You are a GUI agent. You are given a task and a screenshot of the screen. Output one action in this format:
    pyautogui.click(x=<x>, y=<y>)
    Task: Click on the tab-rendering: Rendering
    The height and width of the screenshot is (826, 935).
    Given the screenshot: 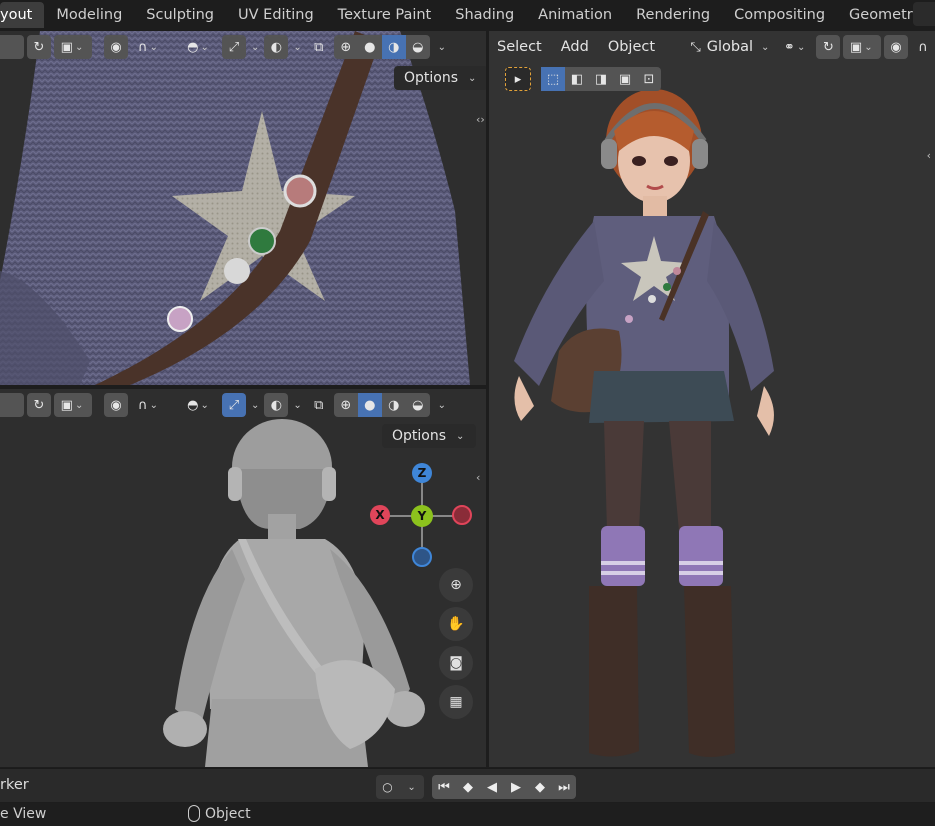 What is the action you would take?
    pyautogui.click(x=673, y=15)
    